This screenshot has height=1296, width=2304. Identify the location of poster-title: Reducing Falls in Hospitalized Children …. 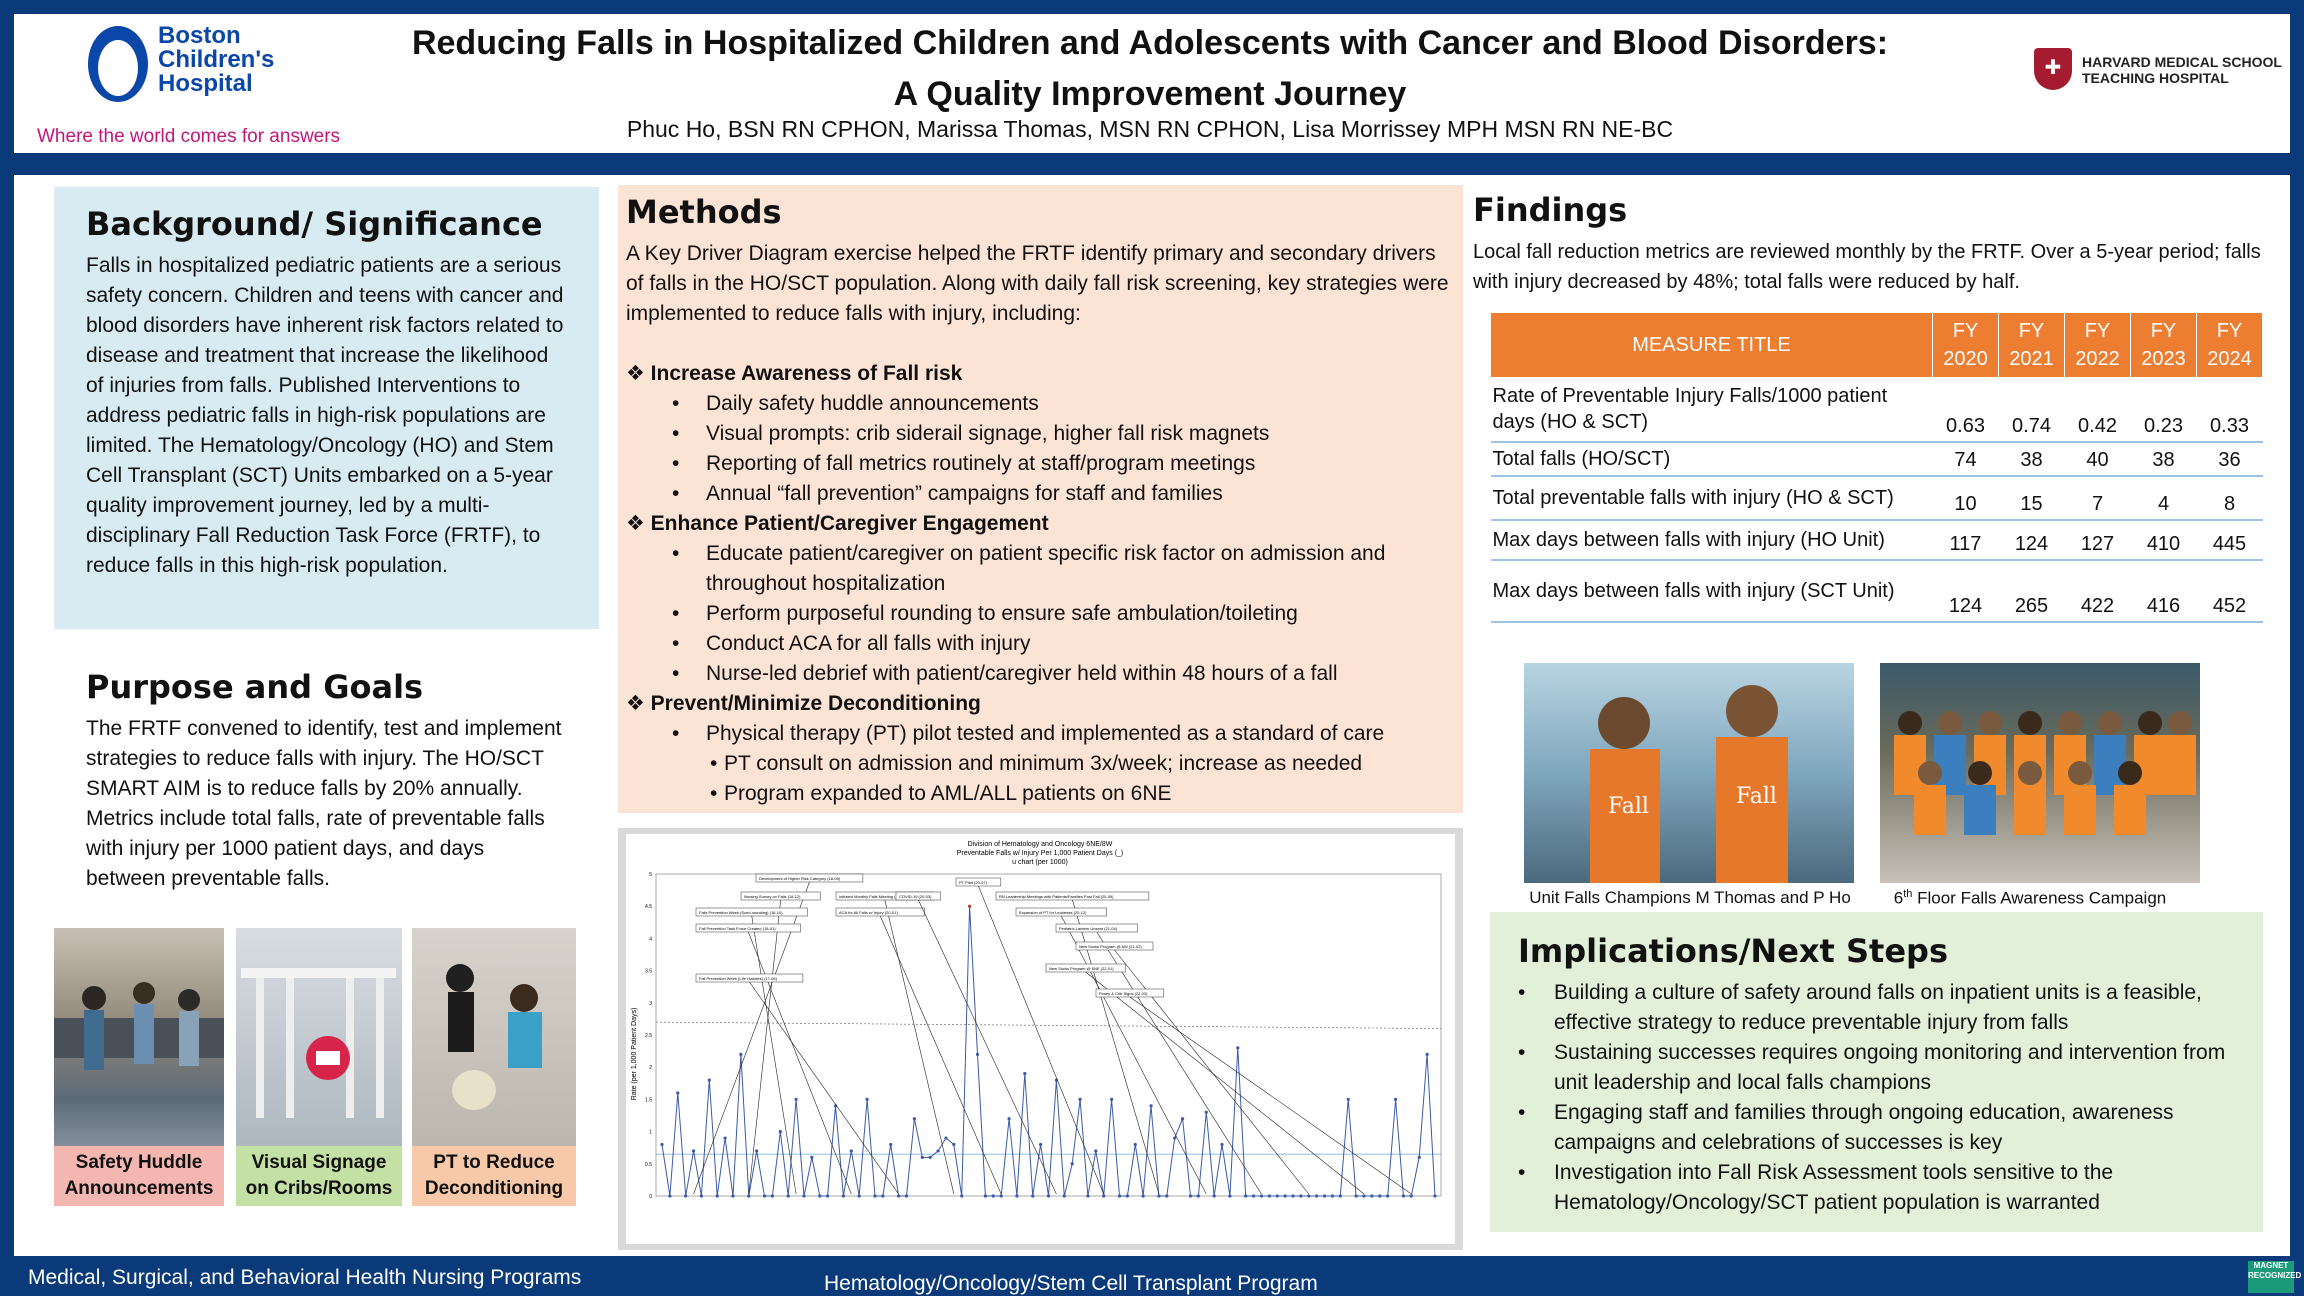
(1150, 69).